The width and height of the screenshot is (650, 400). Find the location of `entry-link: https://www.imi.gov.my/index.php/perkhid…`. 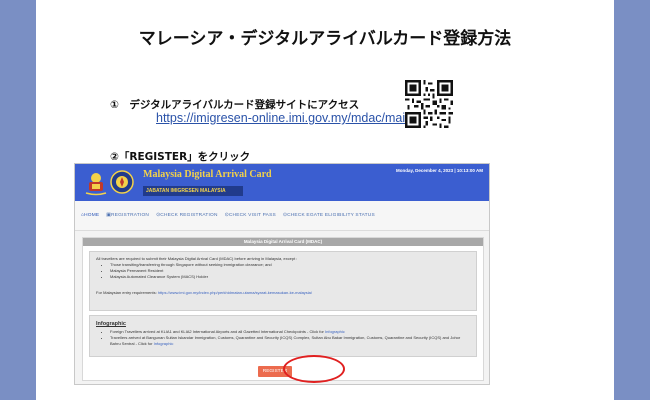

entry-link: https://www.imi.gov.my/index.php/perkhid… is located at coordinates (235, 292).